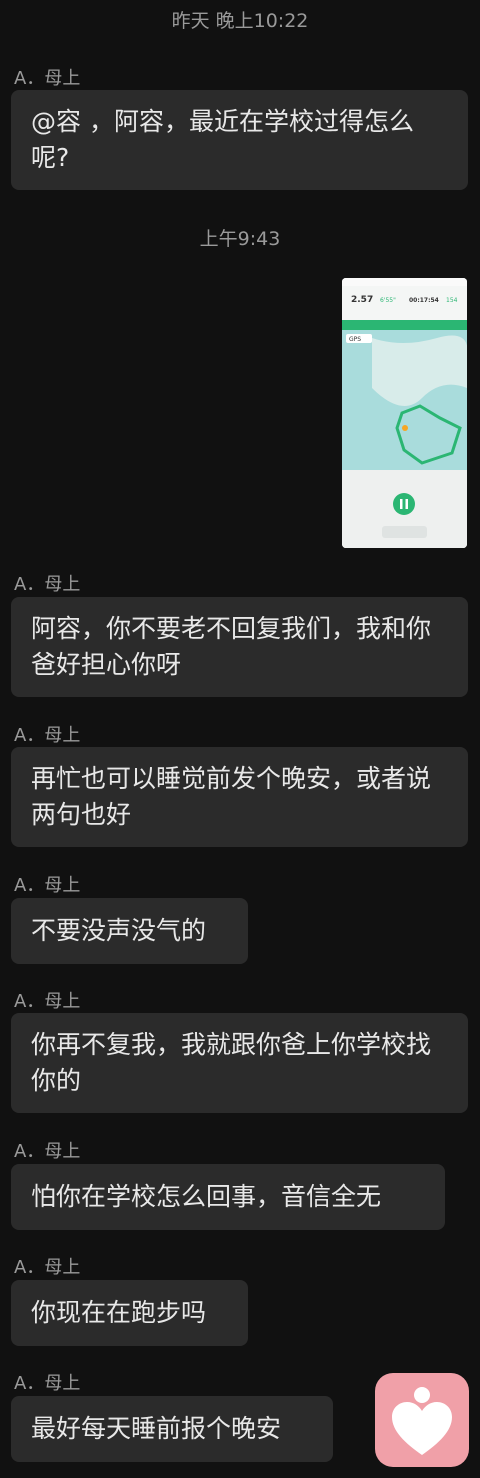 Image resolution: width=480 pixels, height=1478 pixels. I want to click on message-text: 最好每天睡前报个晚安, so click(156, 1428).